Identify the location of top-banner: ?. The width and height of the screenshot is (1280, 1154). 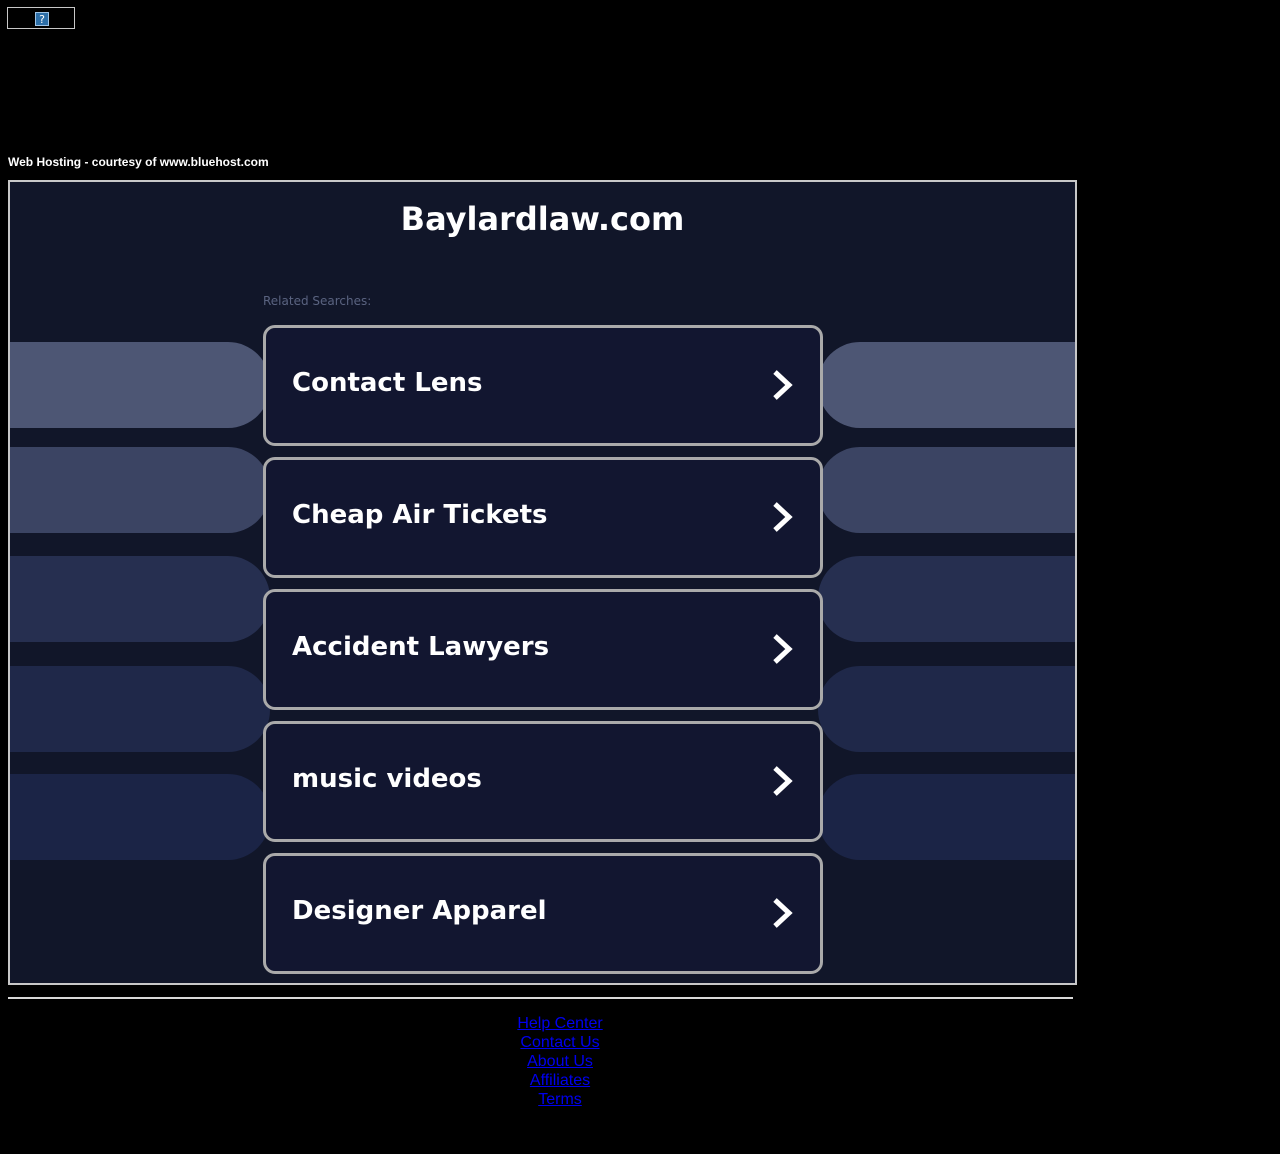
(41, 18).